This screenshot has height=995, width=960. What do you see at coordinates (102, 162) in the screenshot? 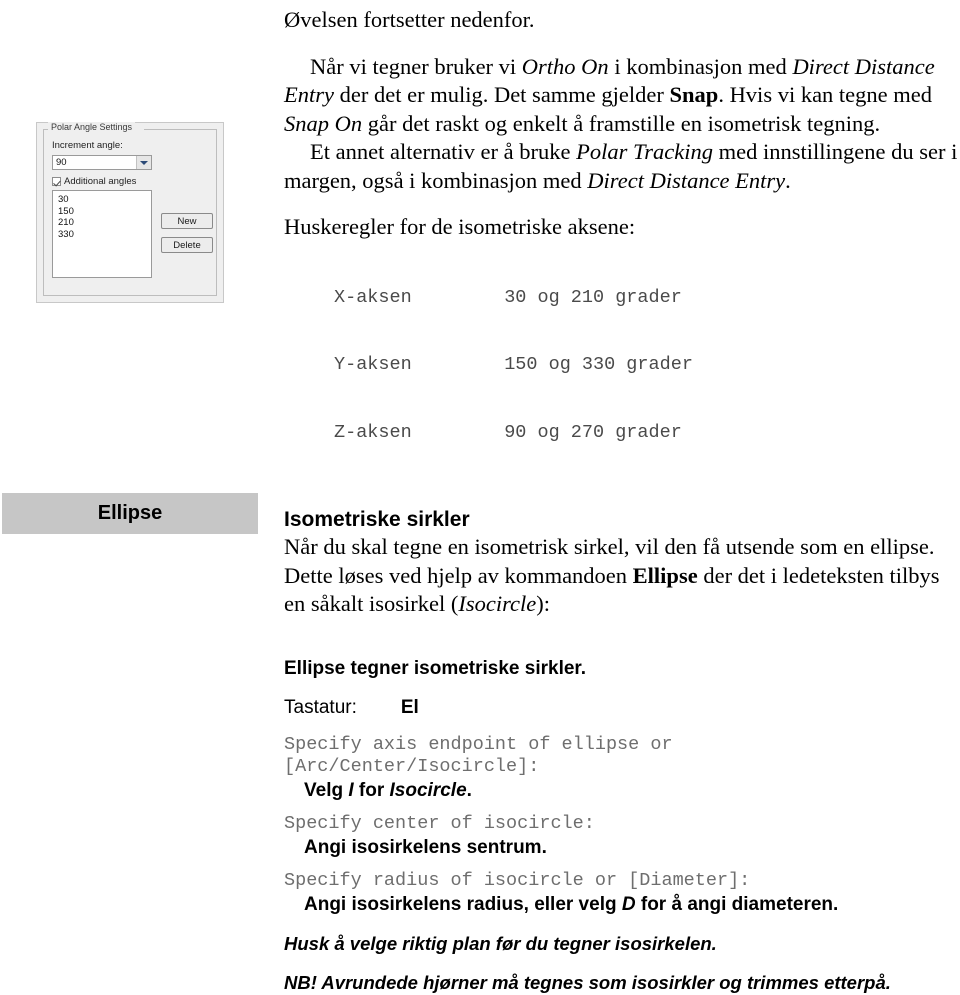
I see `increment-angle-dropdown: 90` at bounding box center [102, 162].